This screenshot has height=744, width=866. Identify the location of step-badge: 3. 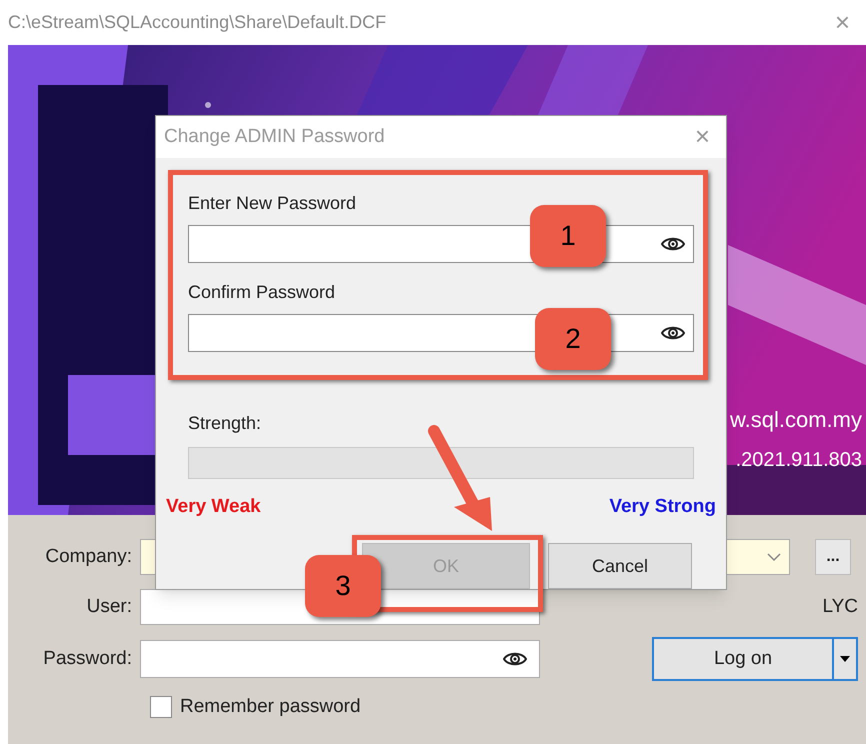
(343, 586).